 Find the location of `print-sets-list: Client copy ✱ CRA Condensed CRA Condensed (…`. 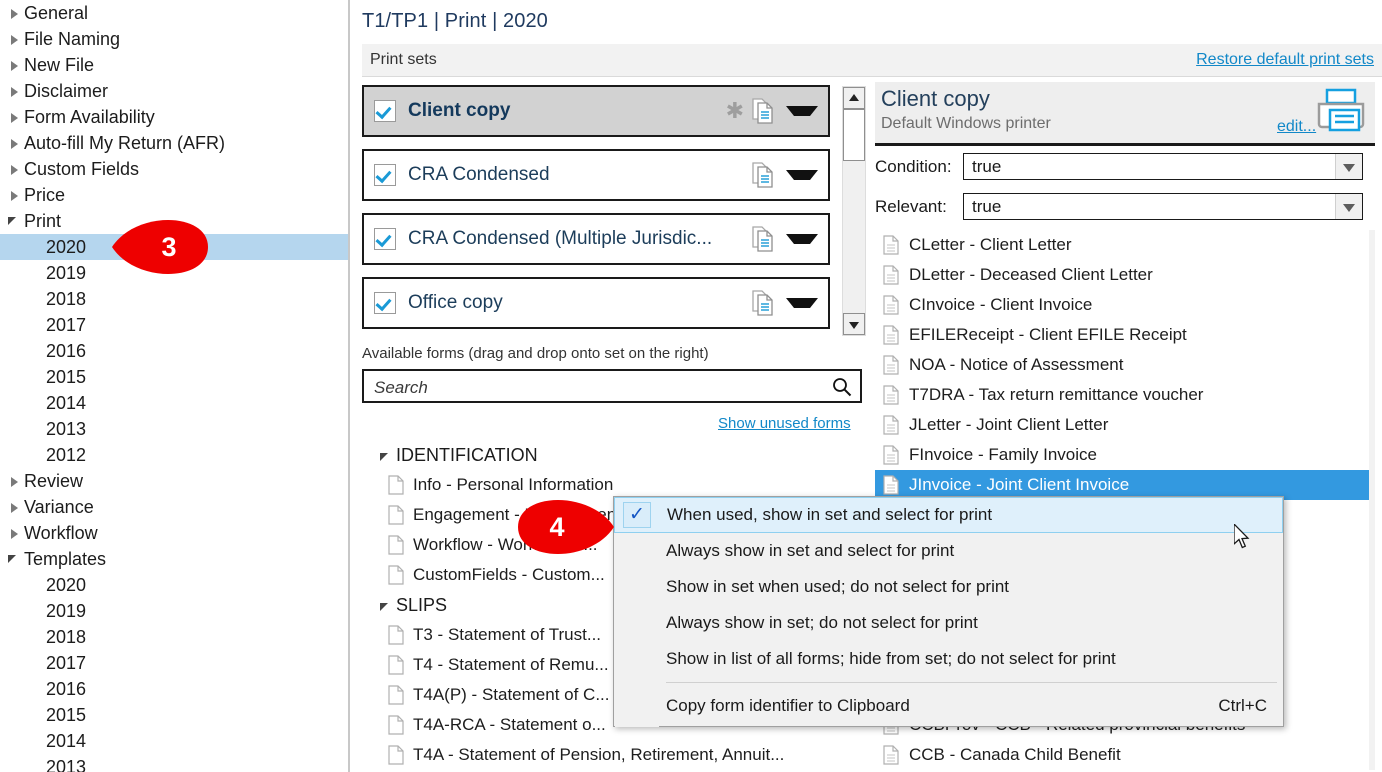

print-sets-list: Client copy ✱ CRA Condensed CRA Condensed (… is located at coordinates (601, 213).